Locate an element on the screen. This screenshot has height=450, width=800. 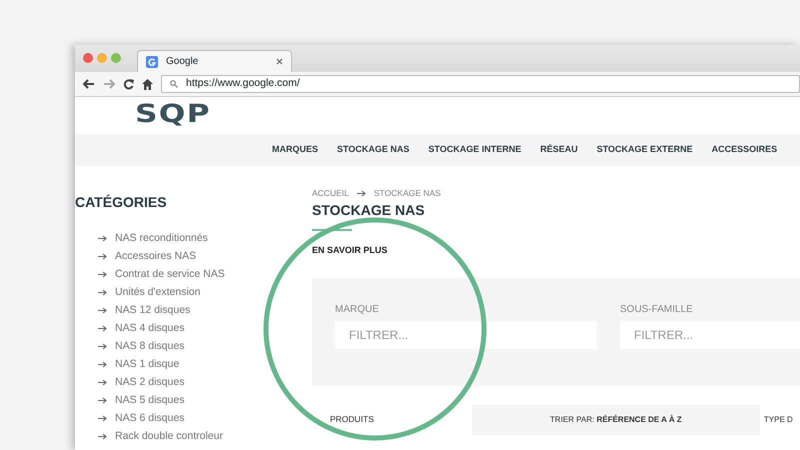
tab-title: Google is located at coordinates (183, 62).